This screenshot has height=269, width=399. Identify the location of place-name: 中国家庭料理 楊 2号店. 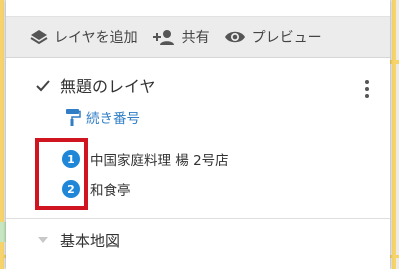
(159, 161).